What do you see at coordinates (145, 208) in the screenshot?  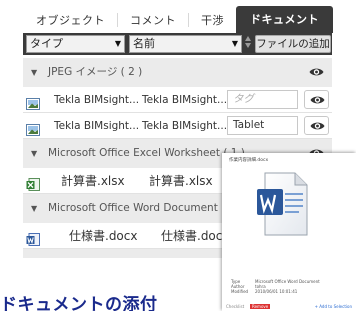 I see `group-title: Microsoft Office Word Document ( 1 )` at bounding box center [145, 208].